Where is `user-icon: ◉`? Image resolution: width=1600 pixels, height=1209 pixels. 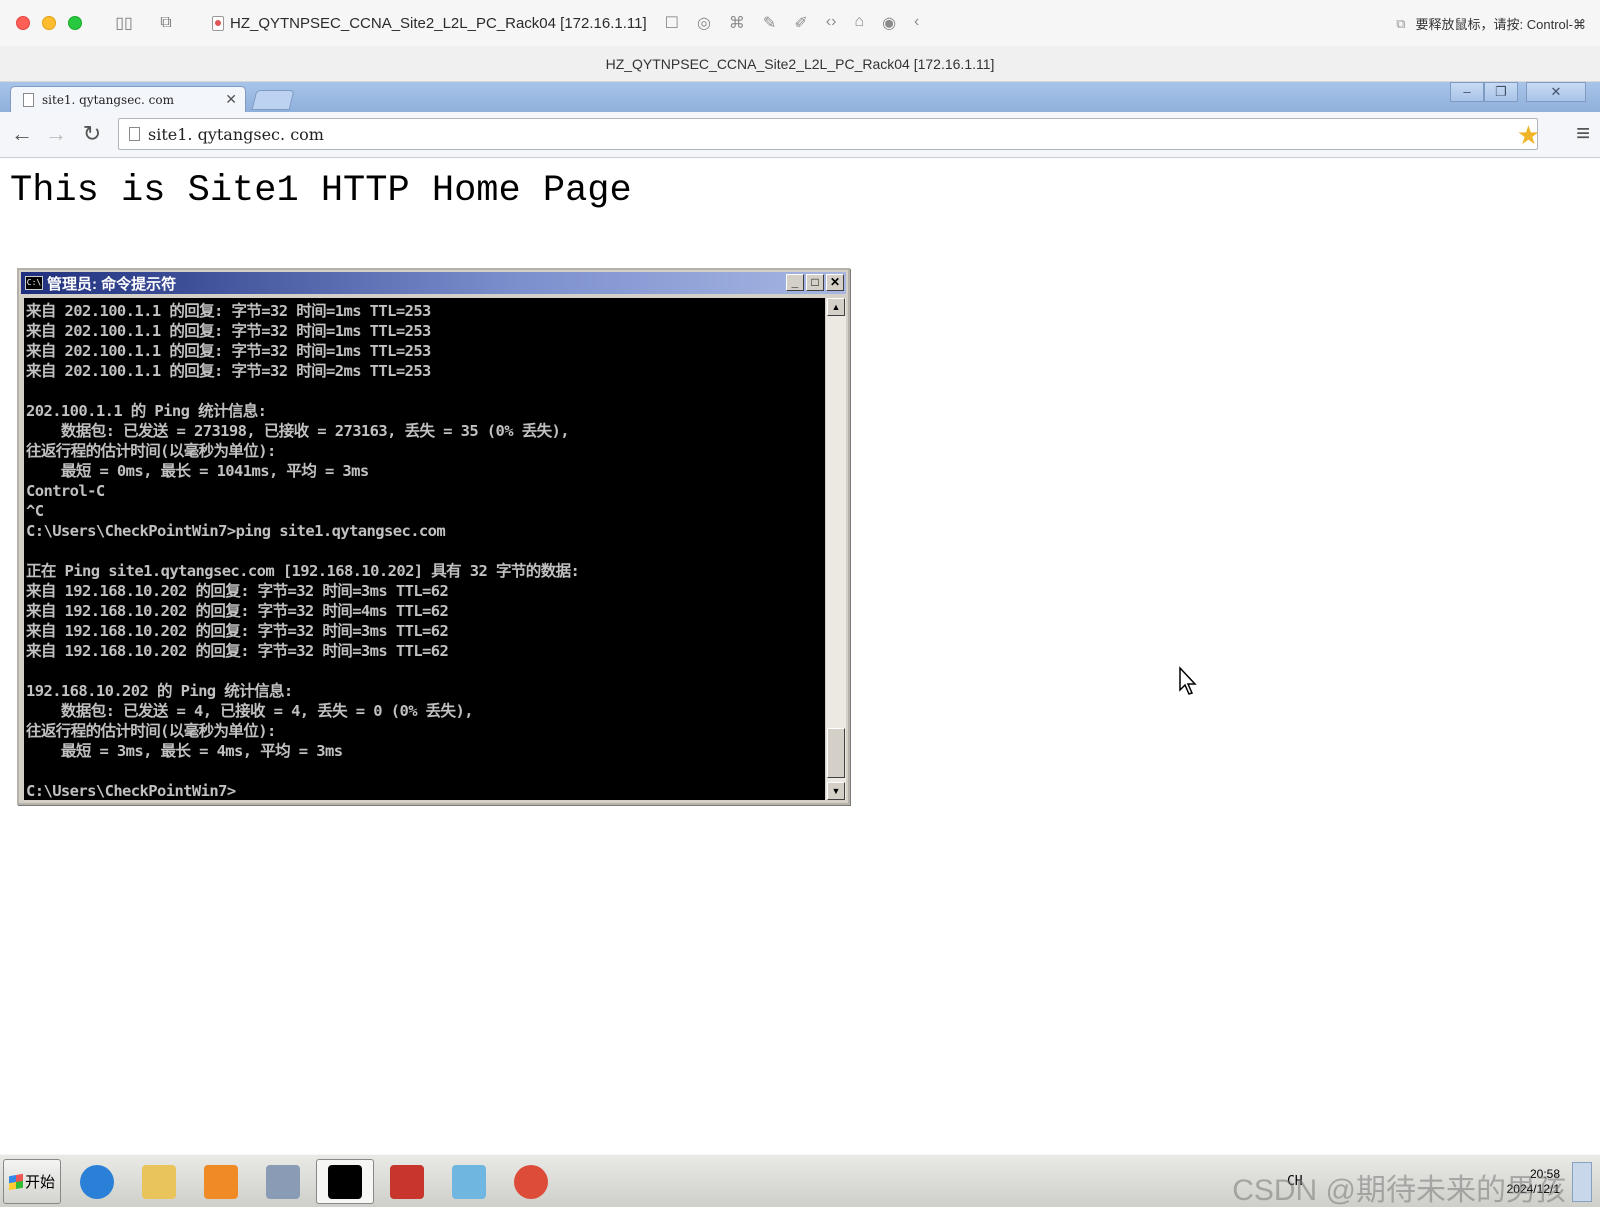
user-icon: ◉ is located at coordinates (889, 23).